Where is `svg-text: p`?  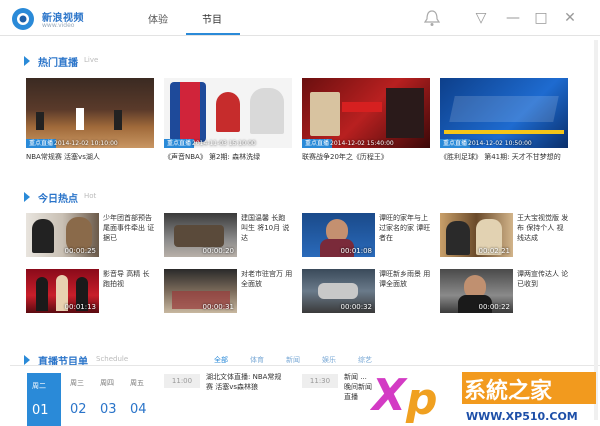 svg-text: p is located at coordinates (421, 399).